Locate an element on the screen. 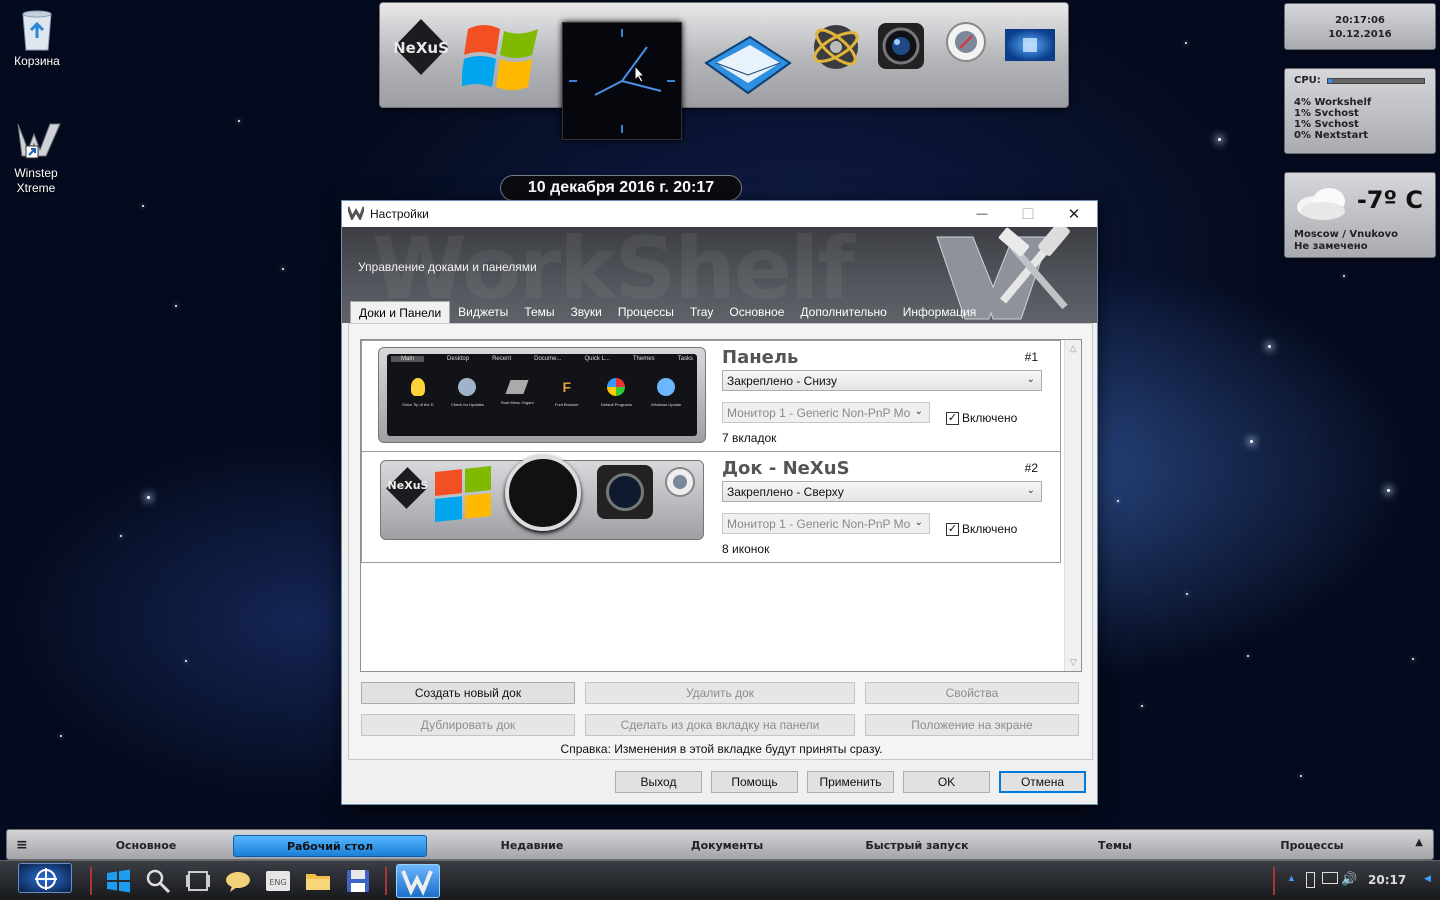  thumb-item-label: Show Tip of the D is located at coordinates (418, 404).